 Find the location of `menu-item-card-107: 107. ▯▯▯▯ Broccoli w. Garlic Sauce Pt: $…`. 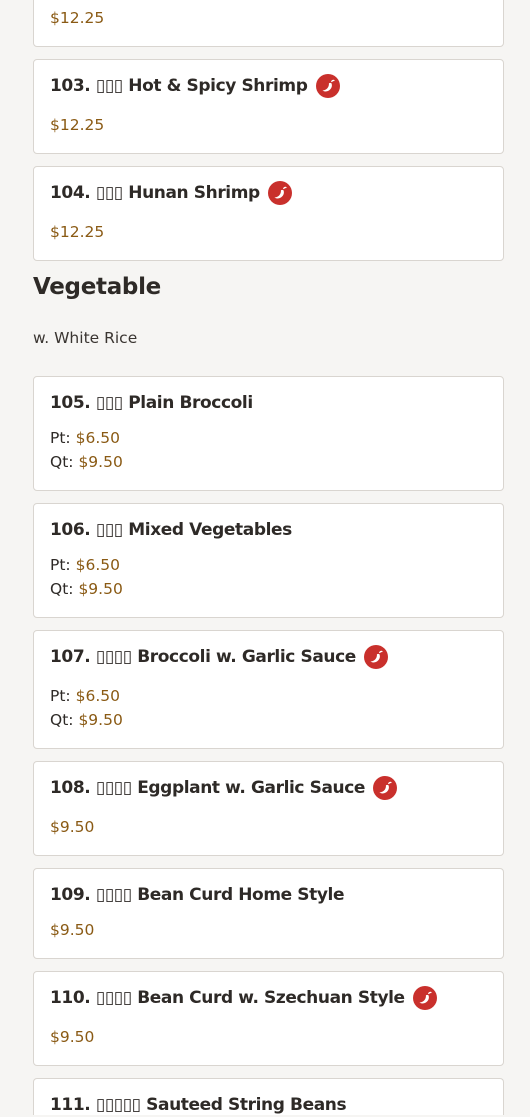

menu-item-card-107: 107. ▯▯▯▯ Broccoli w. Garlic Sauce Pt: $… is located at coordinates (268, 689).